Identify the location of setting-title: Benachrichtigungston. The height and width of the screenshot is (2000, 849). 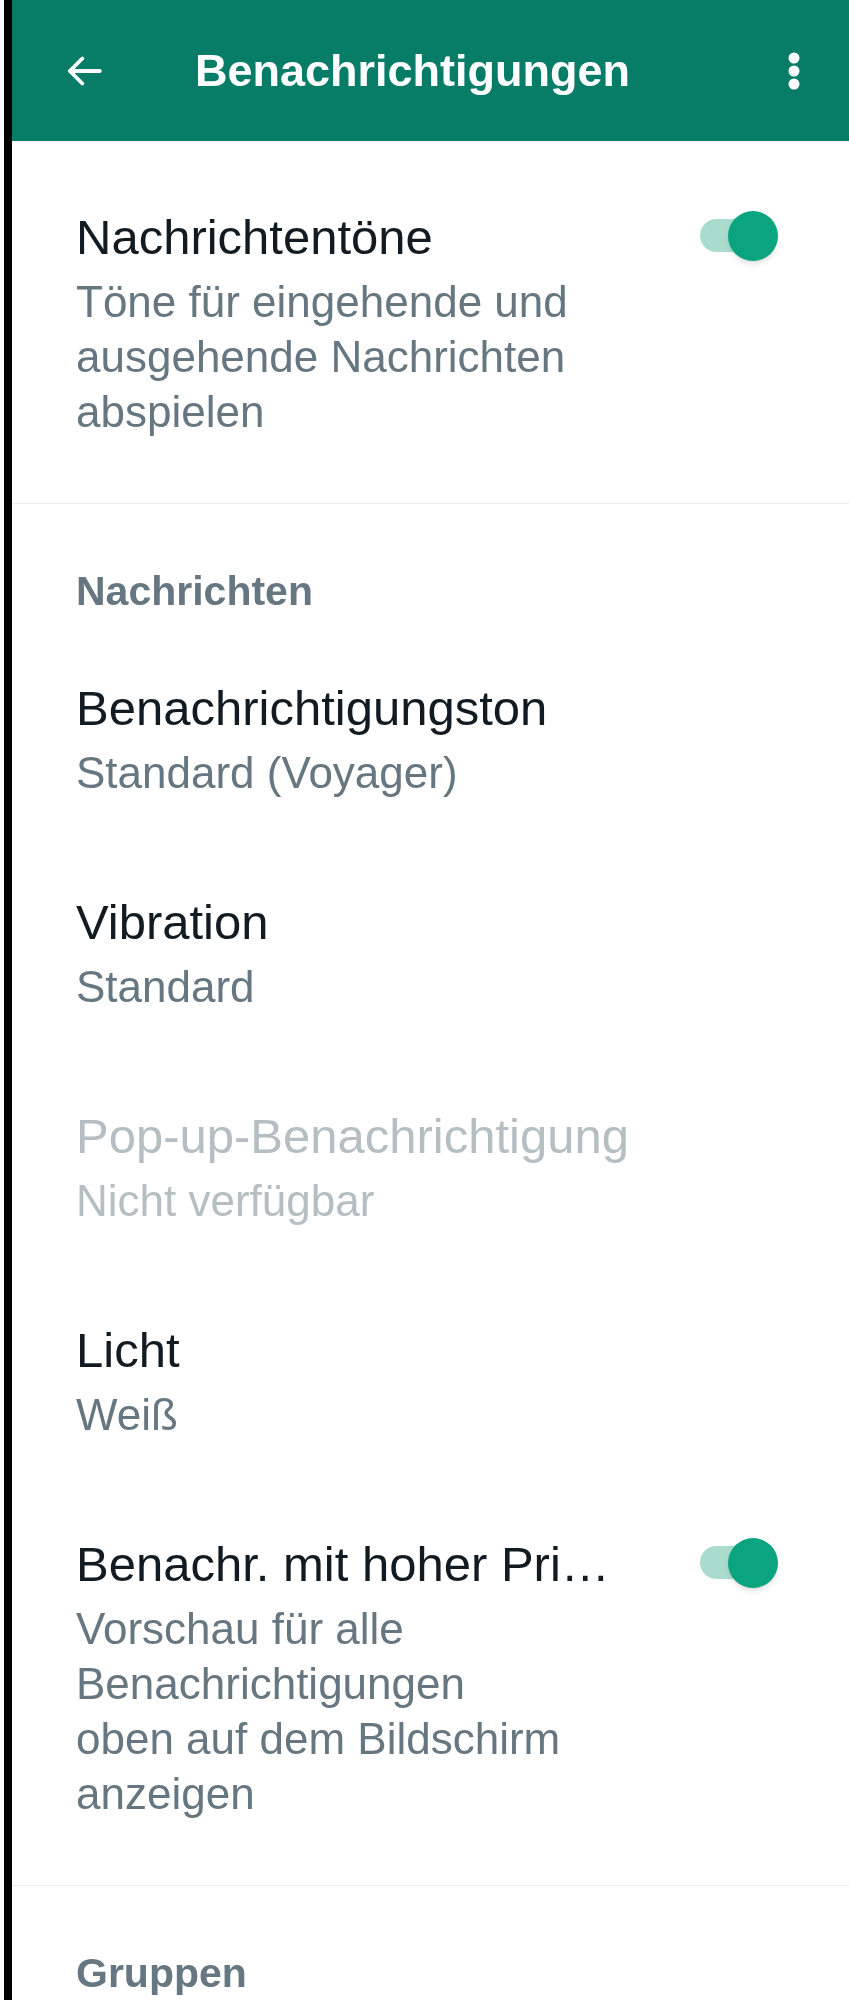
(312, 708).